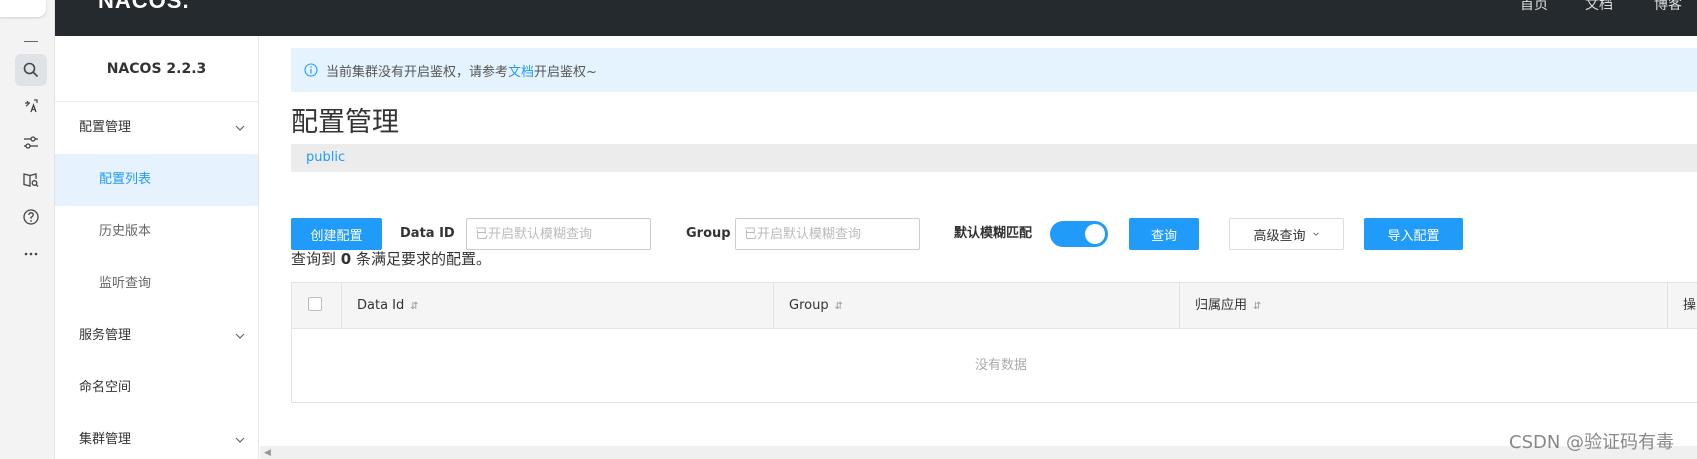  What do you see at coordinates (31, 217) in the screenshot?
I see `help-icon` at bounding box center [31, 217].